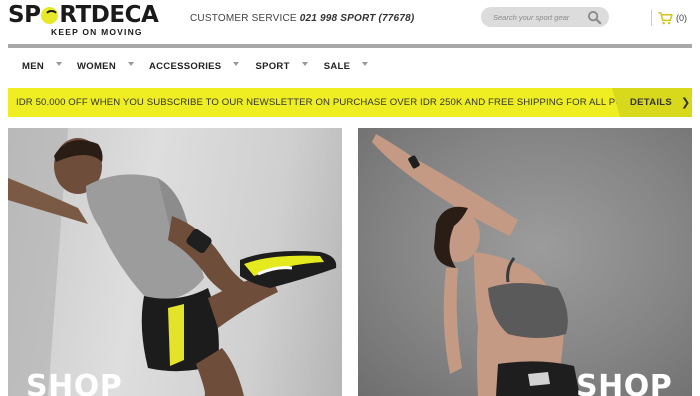  I want to click on sportdeca-logo: SP RTDECA KEEP ON MOVING, so click(94, 21).